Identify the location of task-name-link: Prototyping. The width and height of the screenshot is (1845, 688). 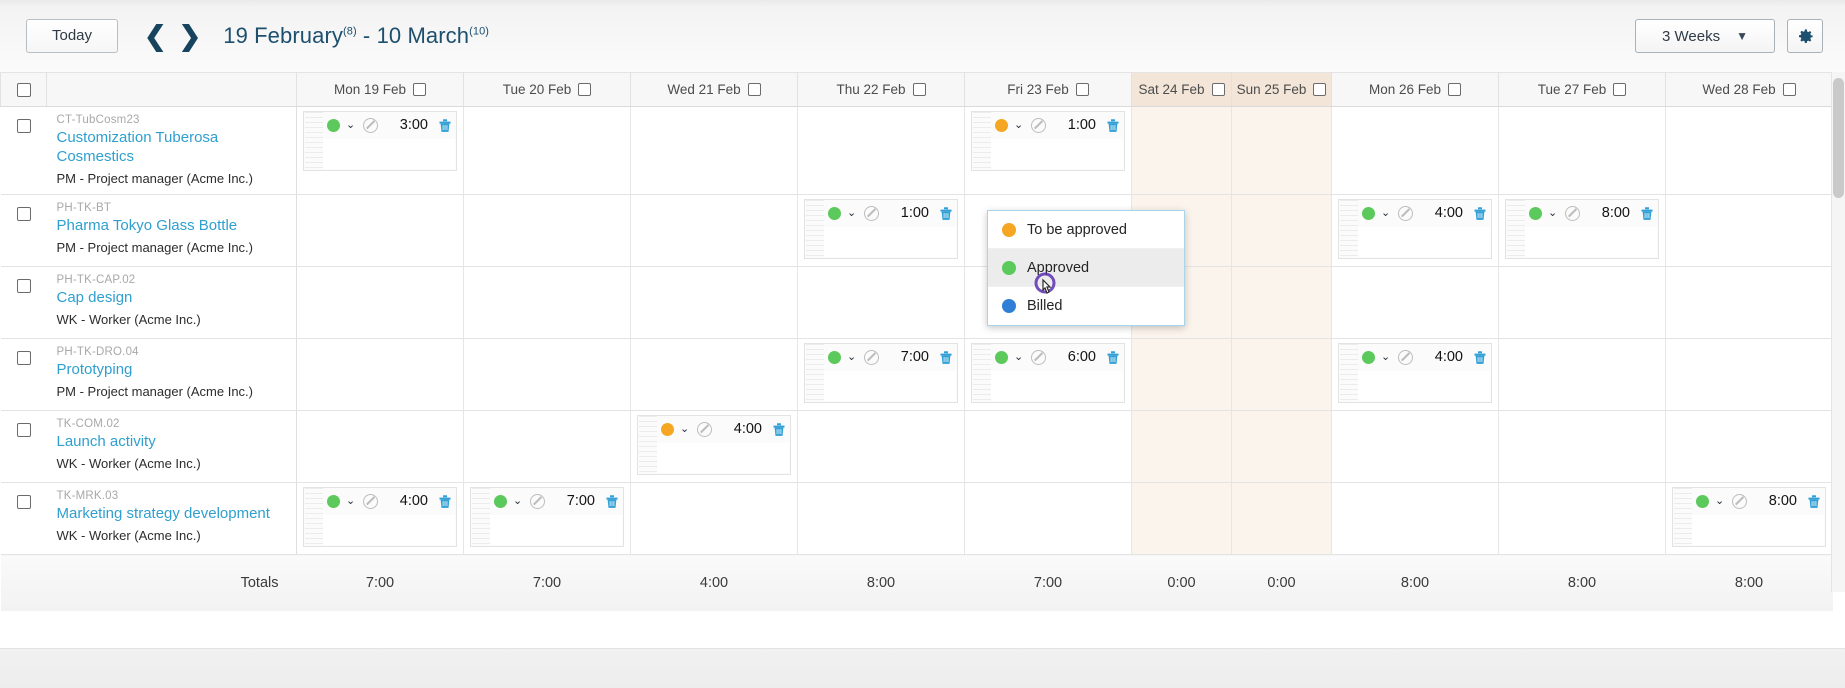
(95, 369).